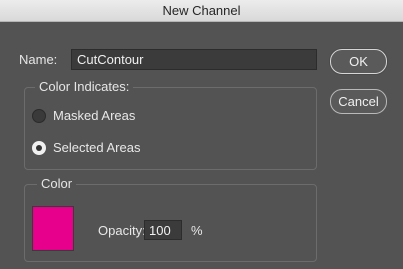 Image resolution: width=403 pixels, height=269 pixels. I want to click on selected-areas-label: Selected Areas, so click(97, 147).